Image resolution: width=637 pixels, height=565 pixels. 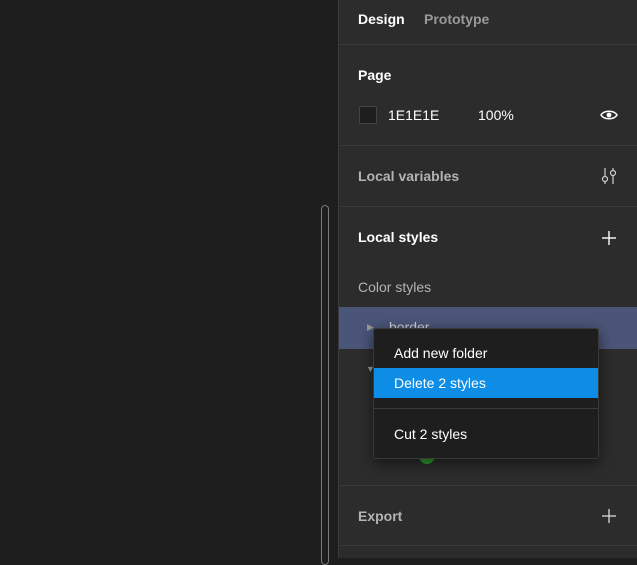 I want to click on menu-item-add-new-folder: Add new folder, so click(x=486, y=353).